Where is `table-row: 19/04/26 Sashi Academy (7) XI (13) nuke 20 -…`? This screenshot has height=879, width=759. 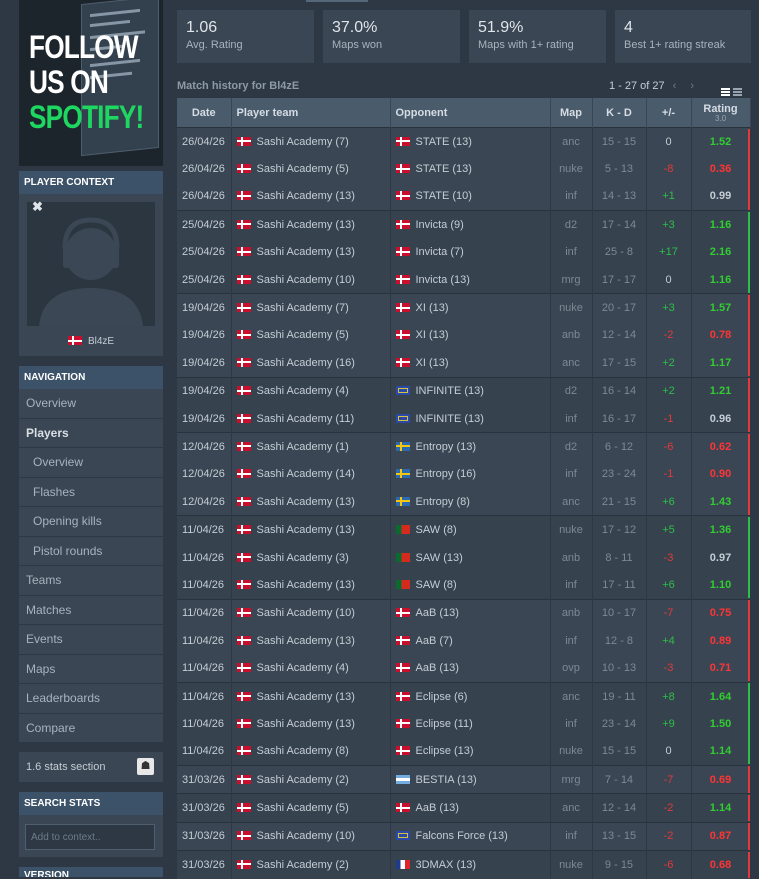 table-row: 19/04/26 Sashi Academy (7) XI (13) nuke 20 -… is located at coordinates (464, 307).